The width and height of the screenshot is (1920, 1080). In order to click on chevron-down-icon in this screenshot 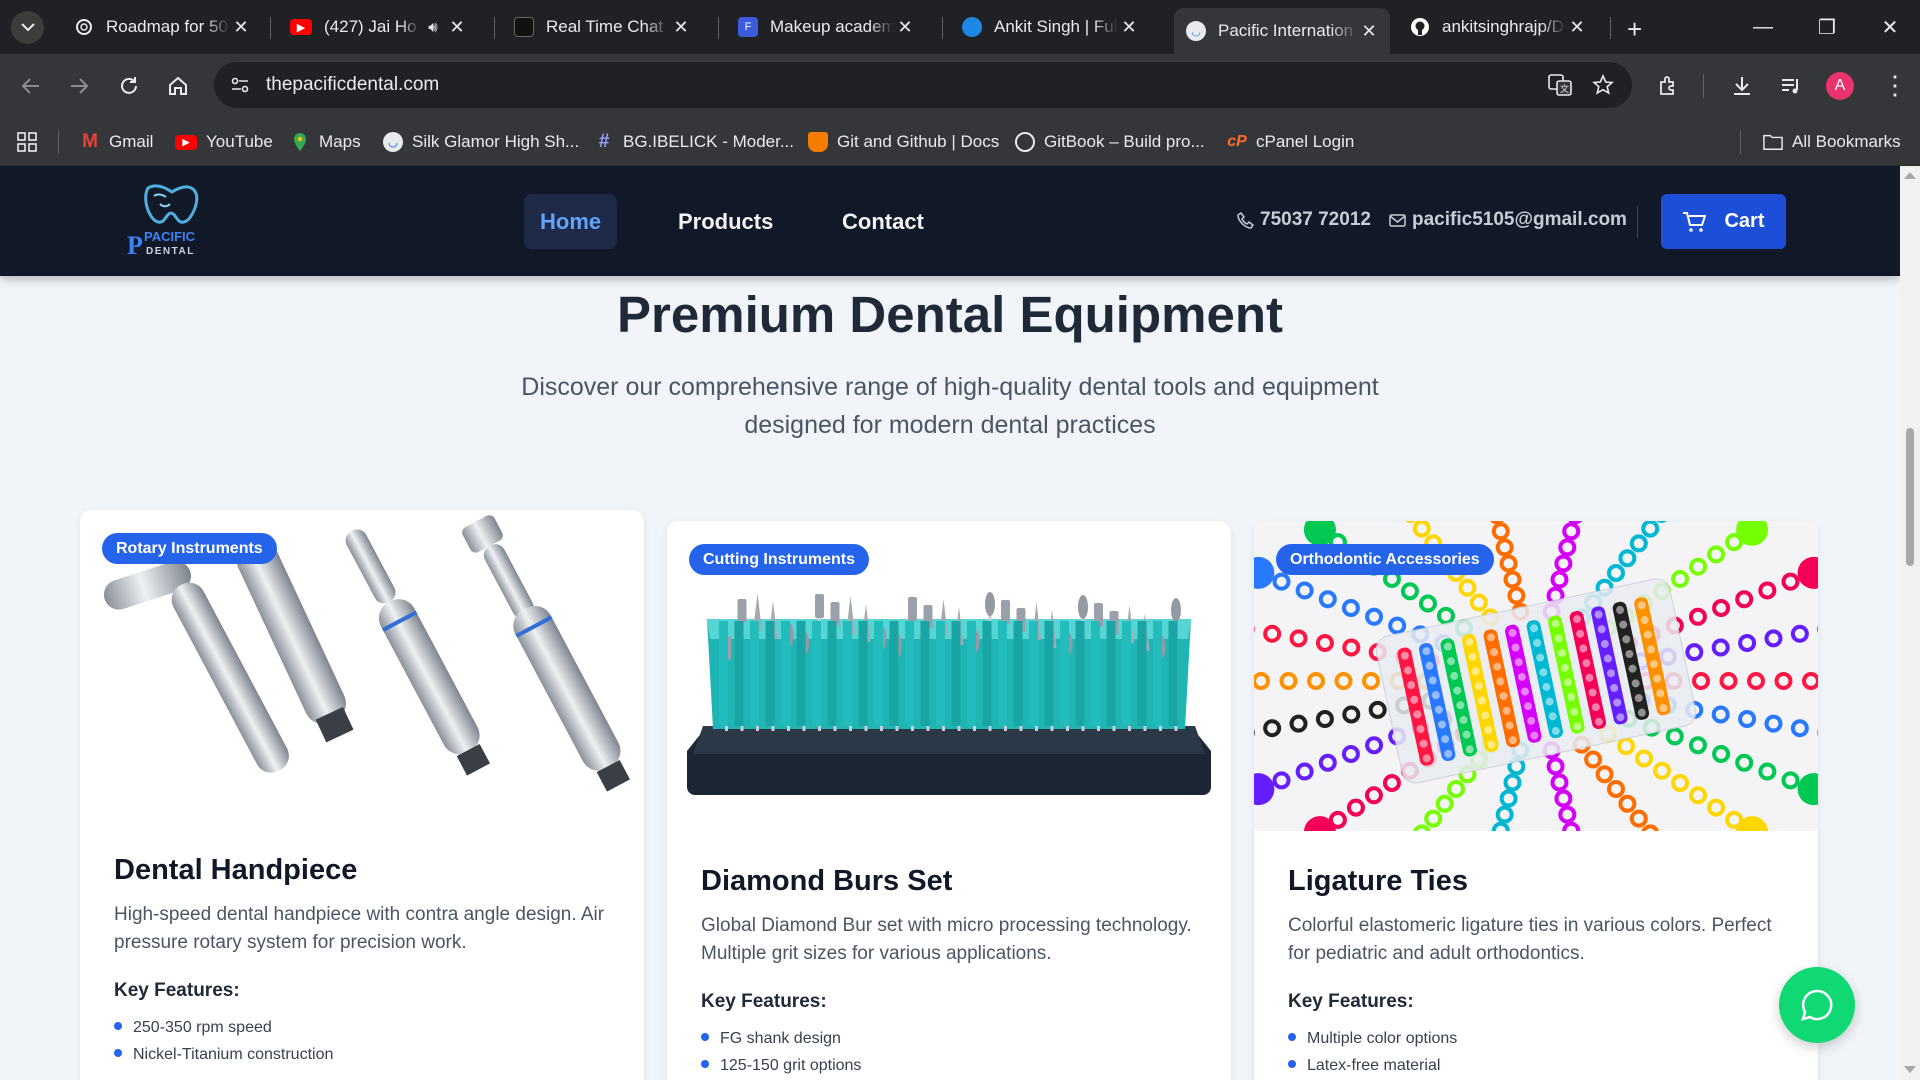, I will do `click(27, 27)`.